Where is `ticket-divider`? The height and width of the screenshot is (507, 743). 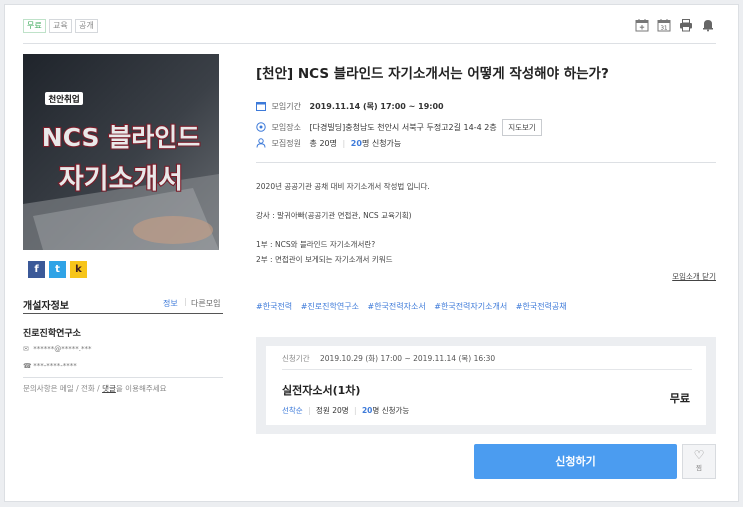 ticket-divider is located at coordinates (487, 369).